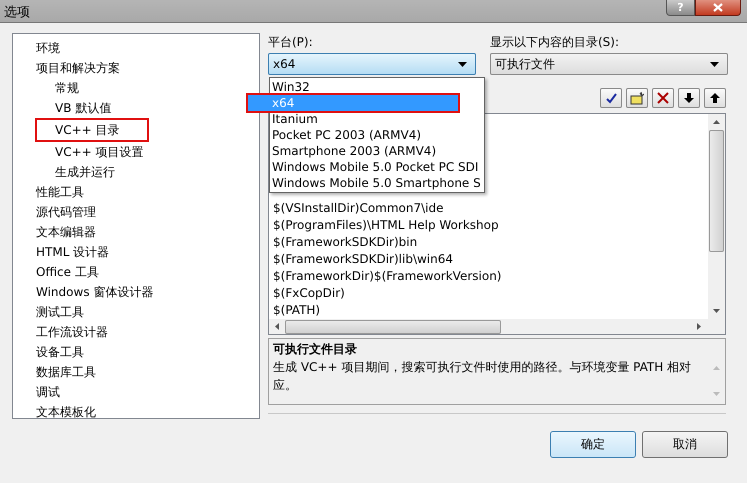 This screenshot has height=483, width=747. I want to click on dropdown-option: Pocket PC 2003 (ARMV4), so click(377, 135).